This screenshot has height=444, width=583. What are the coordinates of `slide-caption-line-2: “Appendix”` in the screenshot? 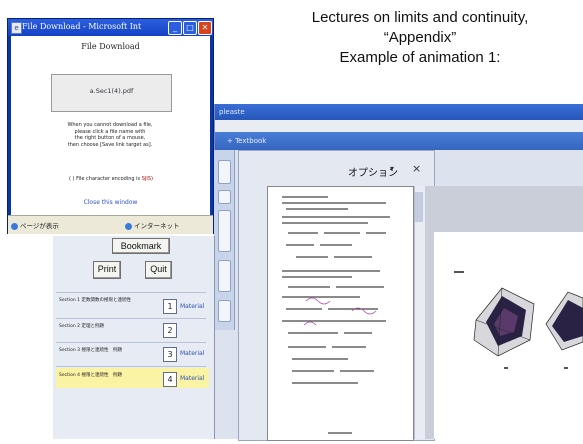 It's located at (420, 37).